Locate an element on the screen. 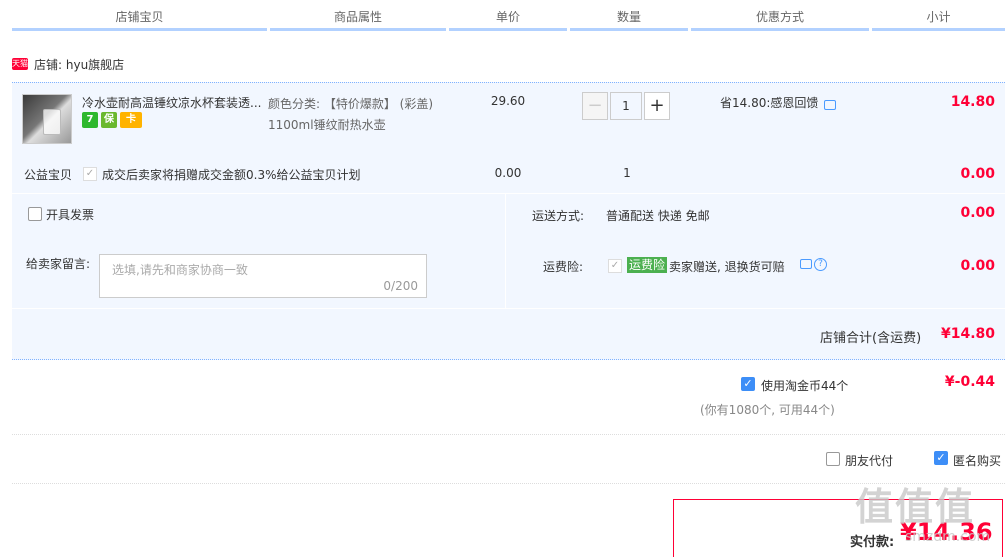  header-col-qty: 数量 is located at coordinates (629, 15).